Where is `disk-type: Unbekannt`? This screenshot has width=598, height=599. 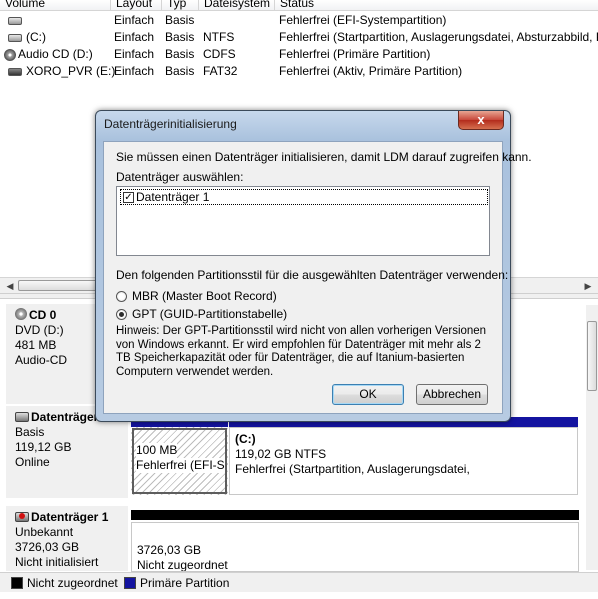
disk-type: Unbekannt is located at coordinates (44, 532).